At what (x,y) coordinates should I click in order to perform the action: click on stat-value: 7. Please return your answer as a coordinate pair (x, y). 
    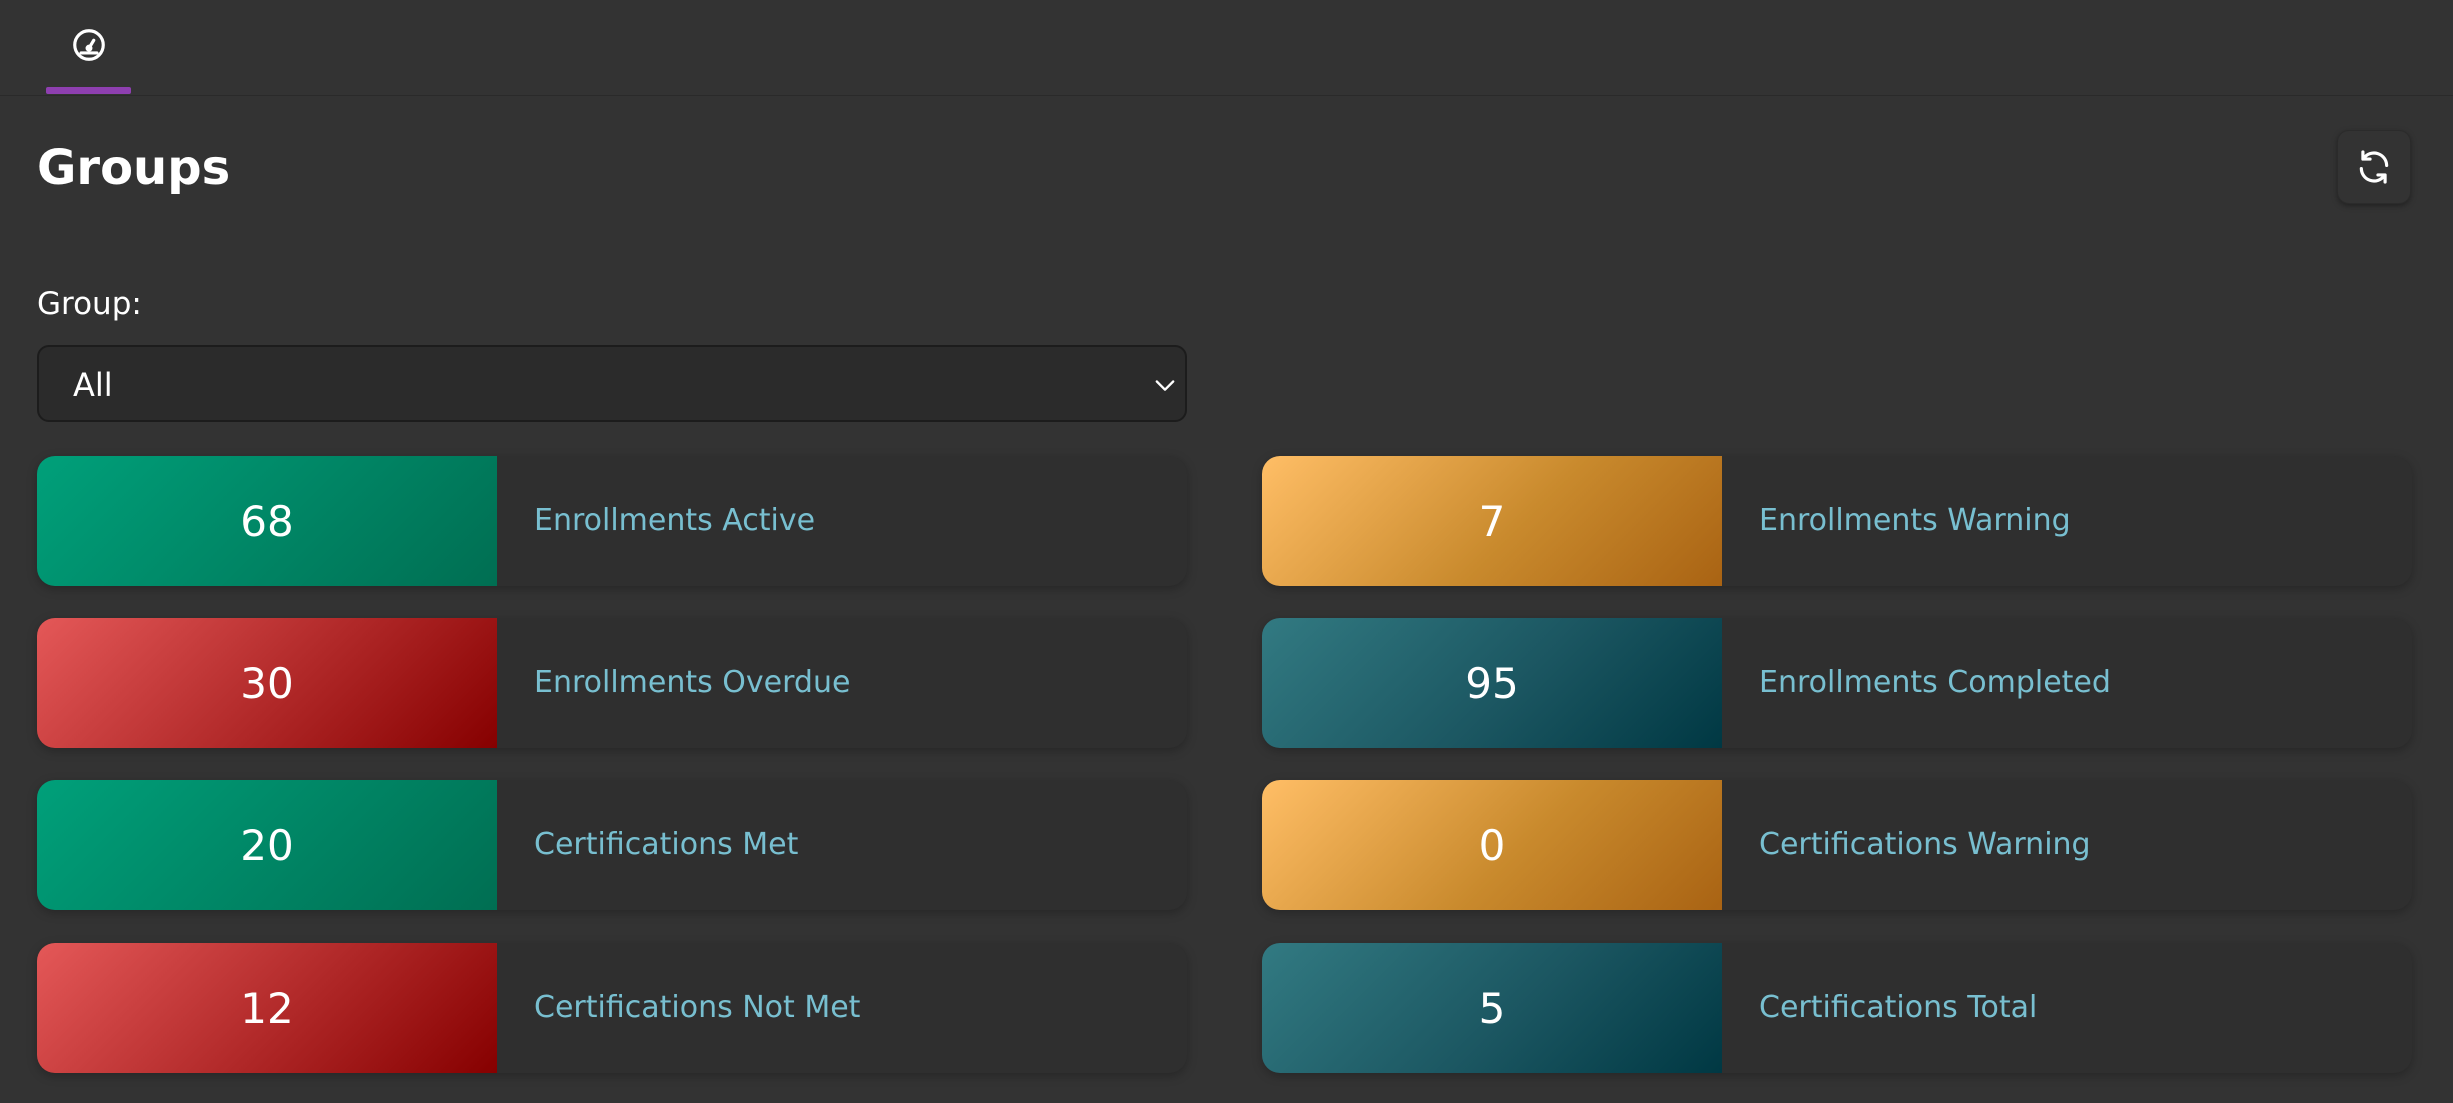
    Looking at the image, I should click on (1492, 521).